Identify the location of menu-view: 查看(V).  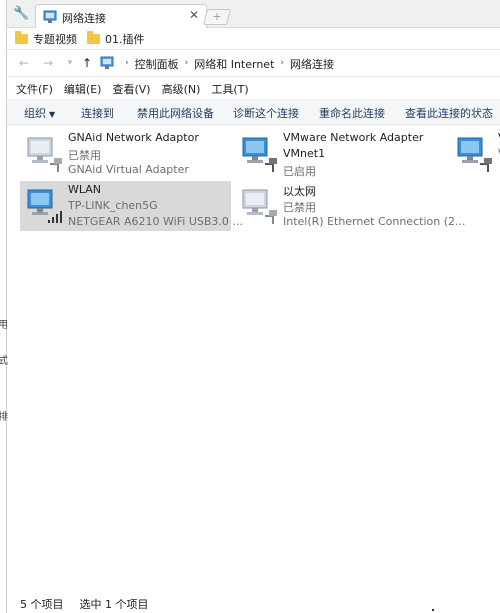
(131, 89).